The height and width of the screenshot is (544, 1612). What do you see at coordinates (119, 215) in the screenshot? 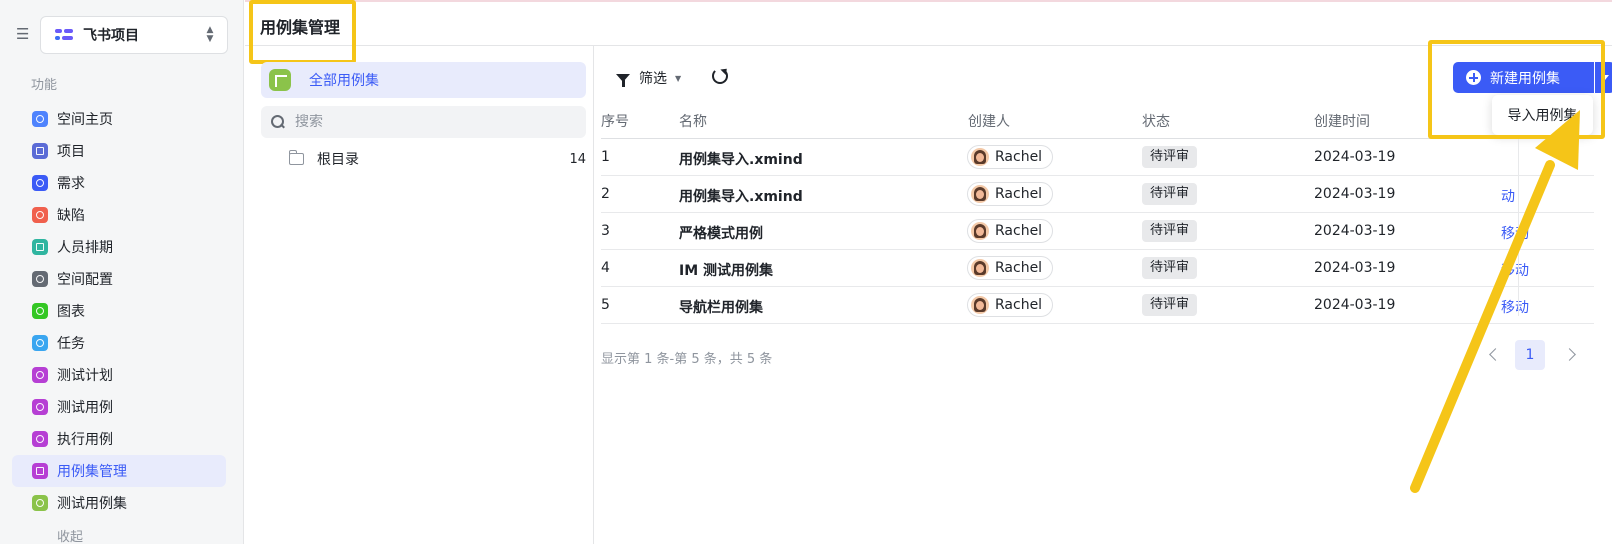
I see `sidebar-item: 缺陷` at bounding box center [119, 215].